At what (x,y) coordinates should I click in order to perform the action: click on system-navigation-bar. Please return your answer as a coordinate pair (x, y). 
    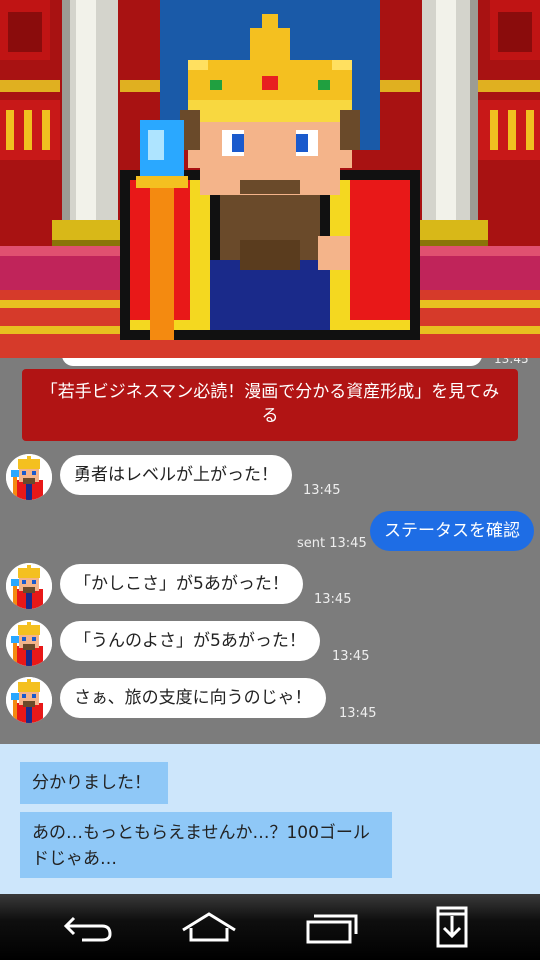
    Looking at the image, I should click on (270, 927).